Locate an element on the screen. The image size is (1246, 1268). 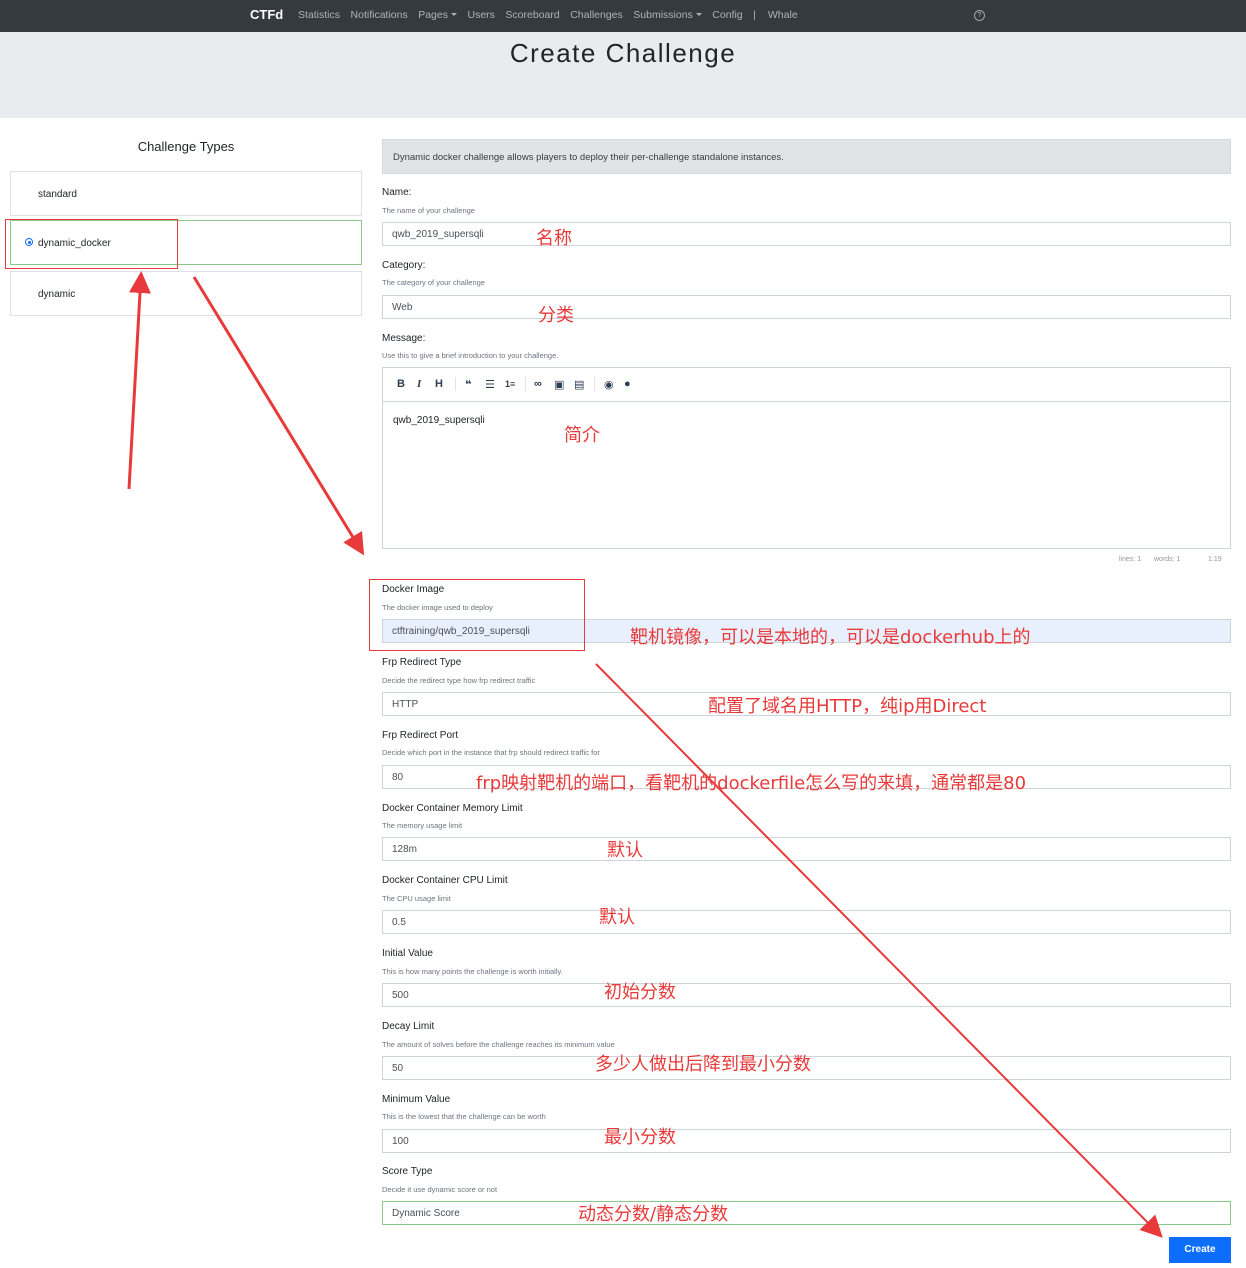
score-type-select: Dynamic Score is located at coordinates (806, 1213).